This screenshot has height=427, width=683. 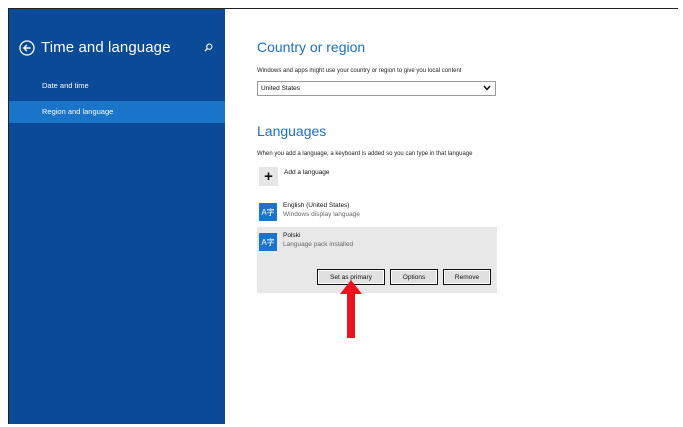 I want to click on sidebar-title: Time and language, so click(x=106, y=47).